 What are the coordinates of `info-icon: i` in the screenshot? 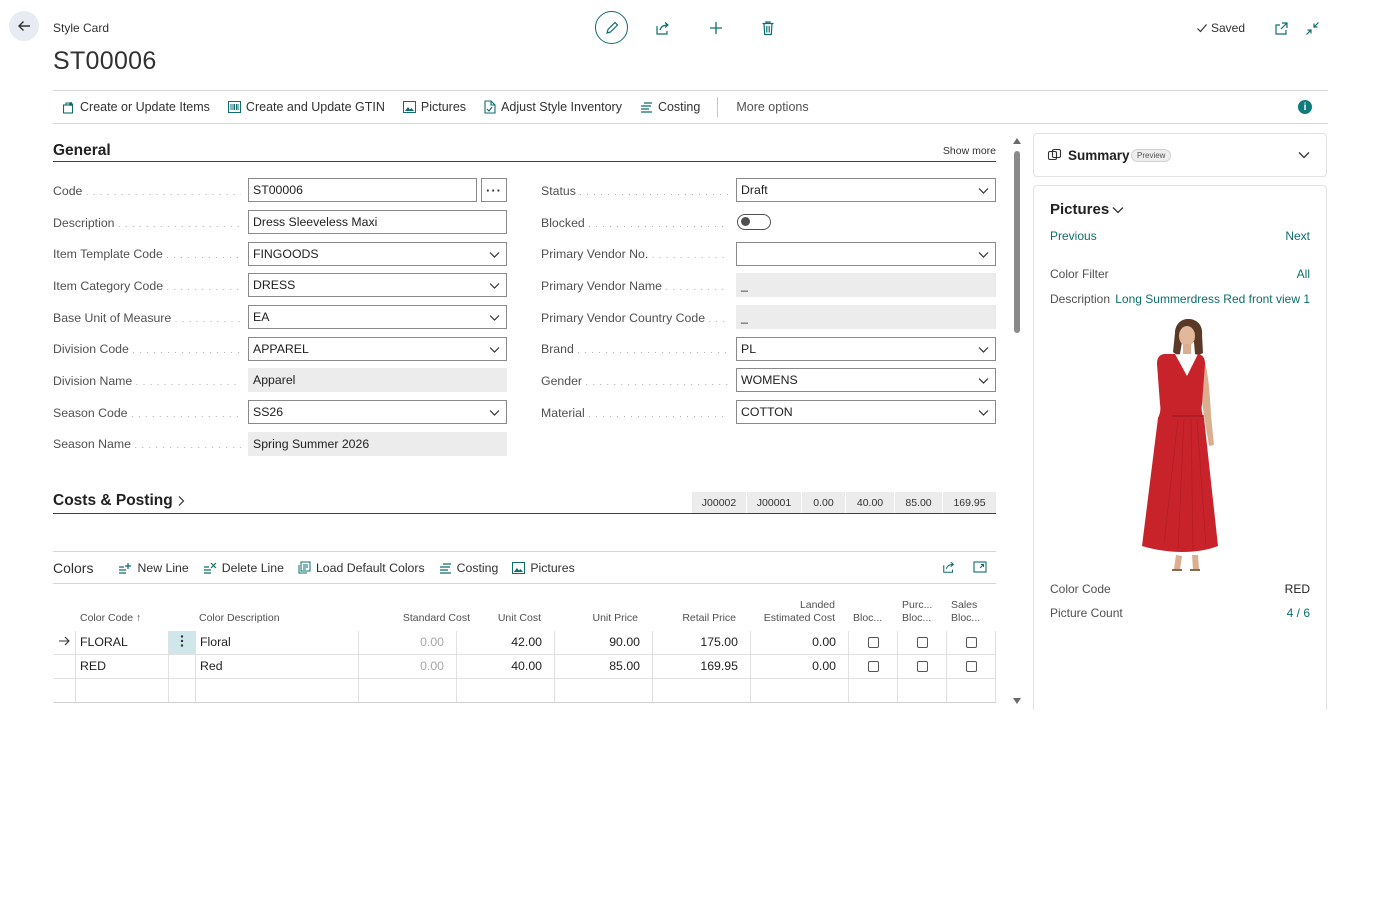 It's located at (1305, 107).